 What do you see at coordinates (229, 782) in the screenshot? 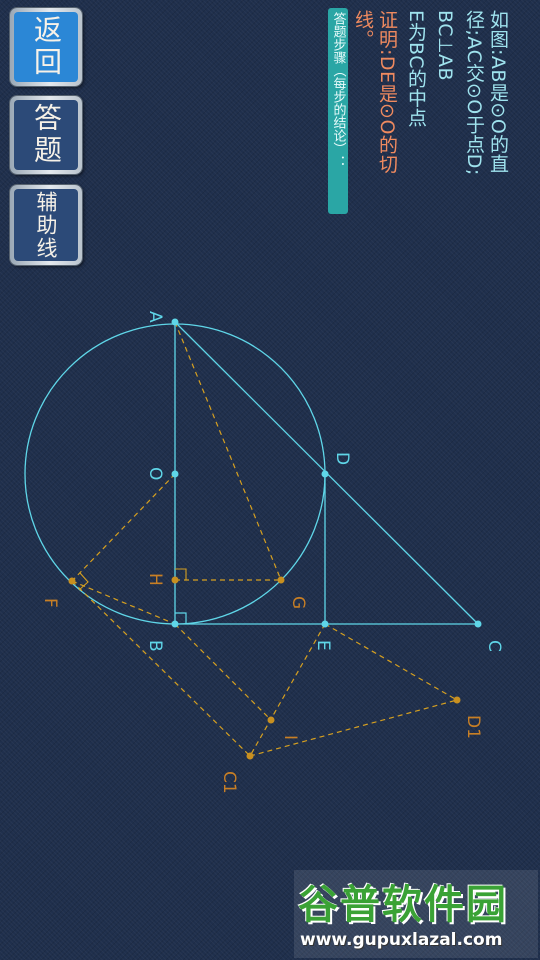
I see `label-c1: C1` at bounding box center [229, 782].